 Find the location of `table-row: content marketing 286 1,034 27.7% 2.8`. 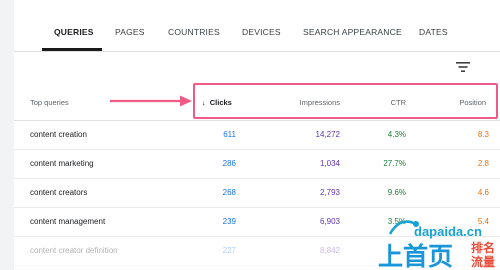

table-row: content marketing 286 1,034 27.7% 2.8 is located at coordinates (257, 164).